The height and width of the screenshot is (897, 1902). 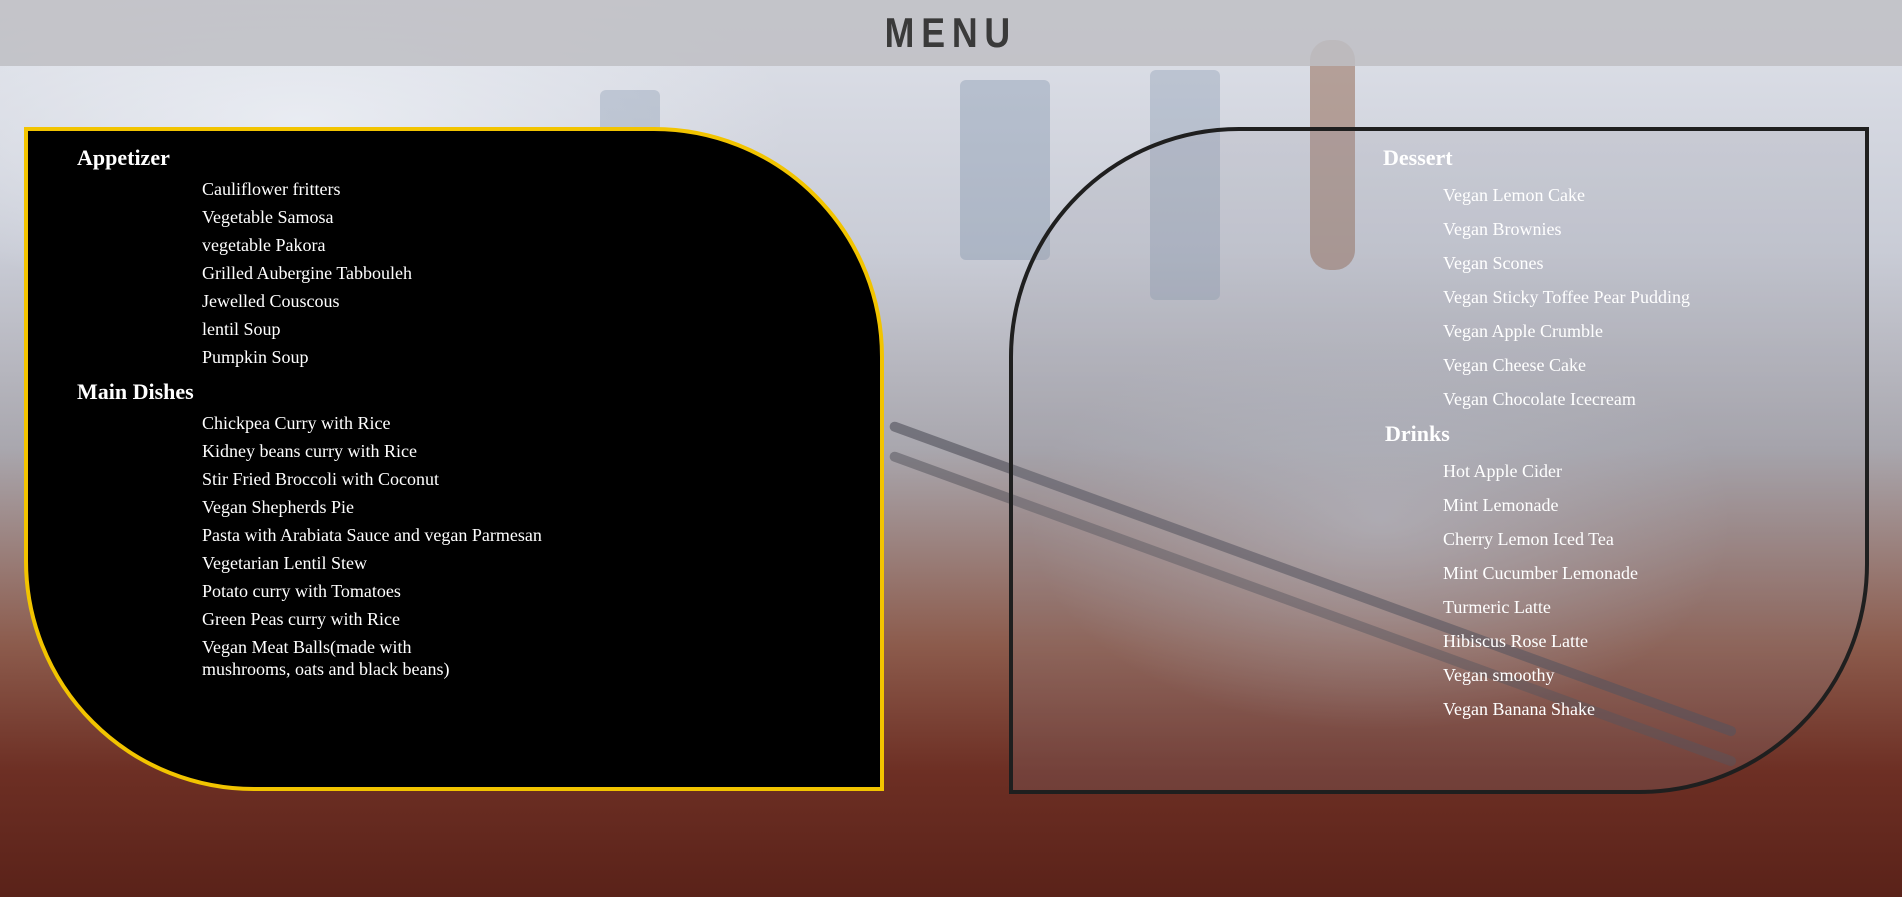 I want to click on list-item: Vegan Meat Balls(made with, so click(x=307, y=647).